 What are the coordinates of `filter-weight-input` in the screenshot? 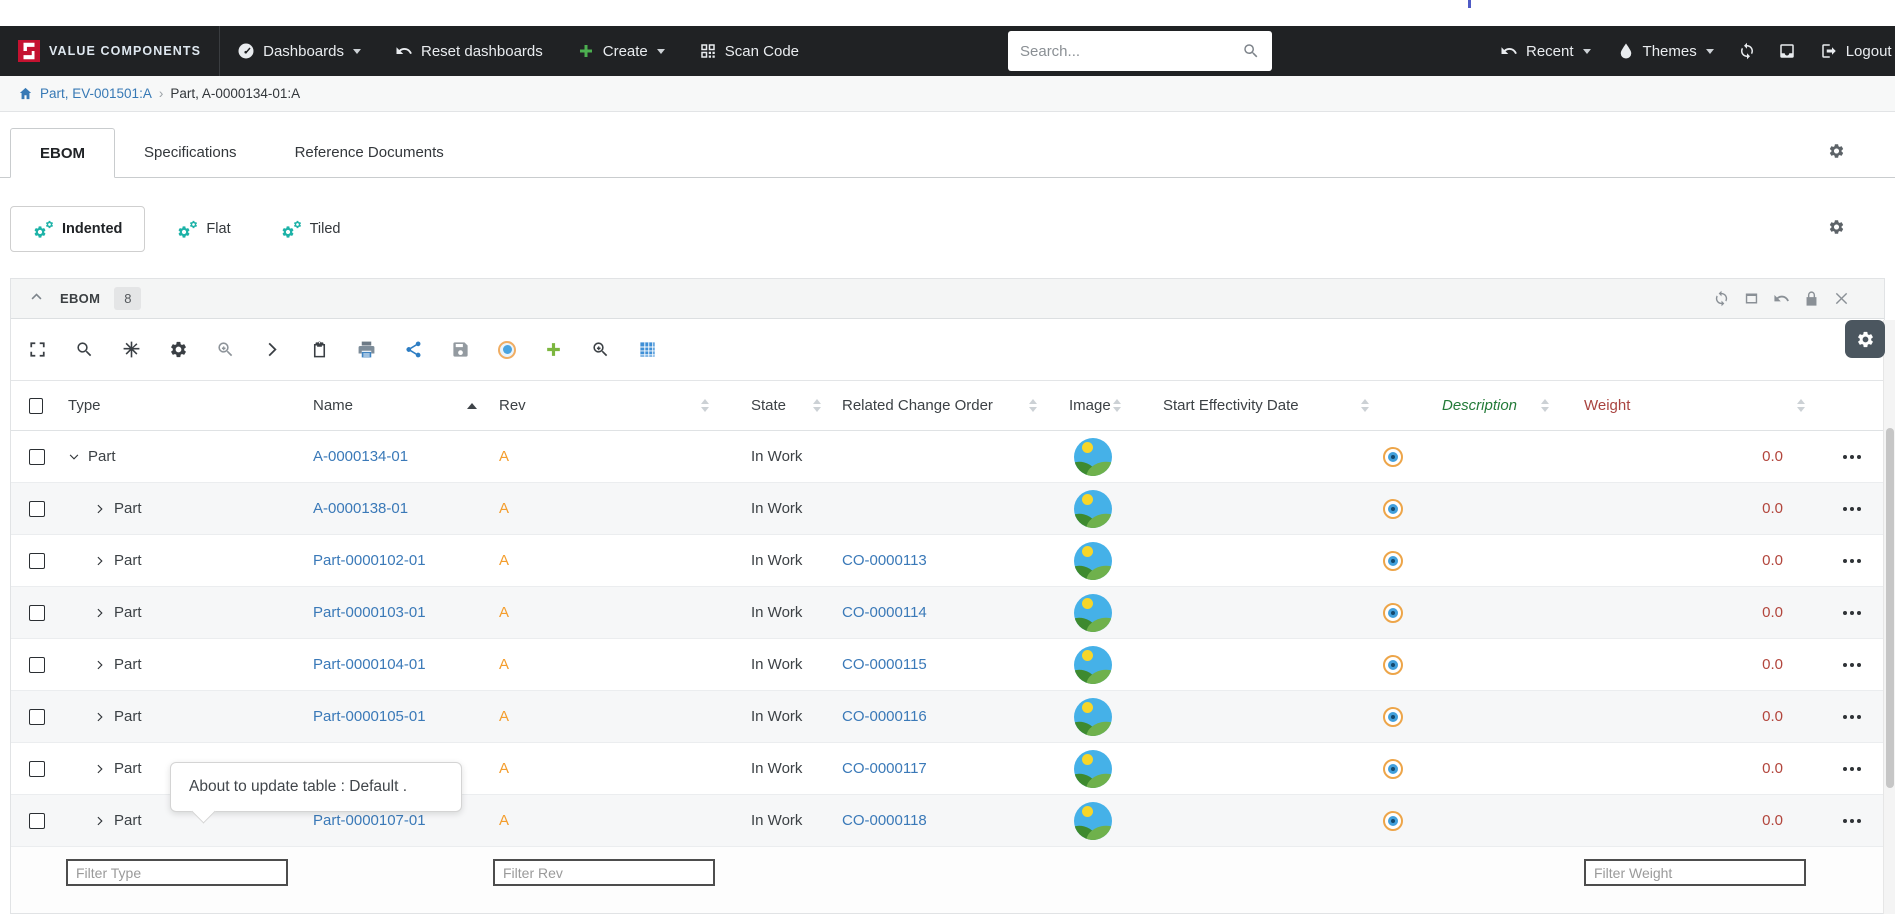 It's located at (1695, 872).